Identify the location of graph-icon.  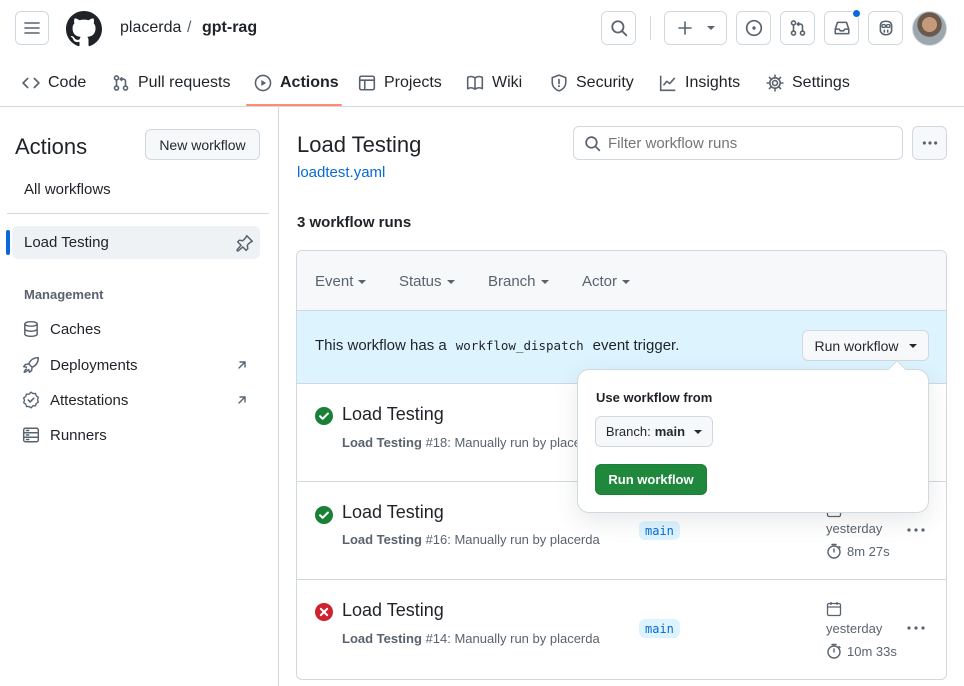
(668, 83).